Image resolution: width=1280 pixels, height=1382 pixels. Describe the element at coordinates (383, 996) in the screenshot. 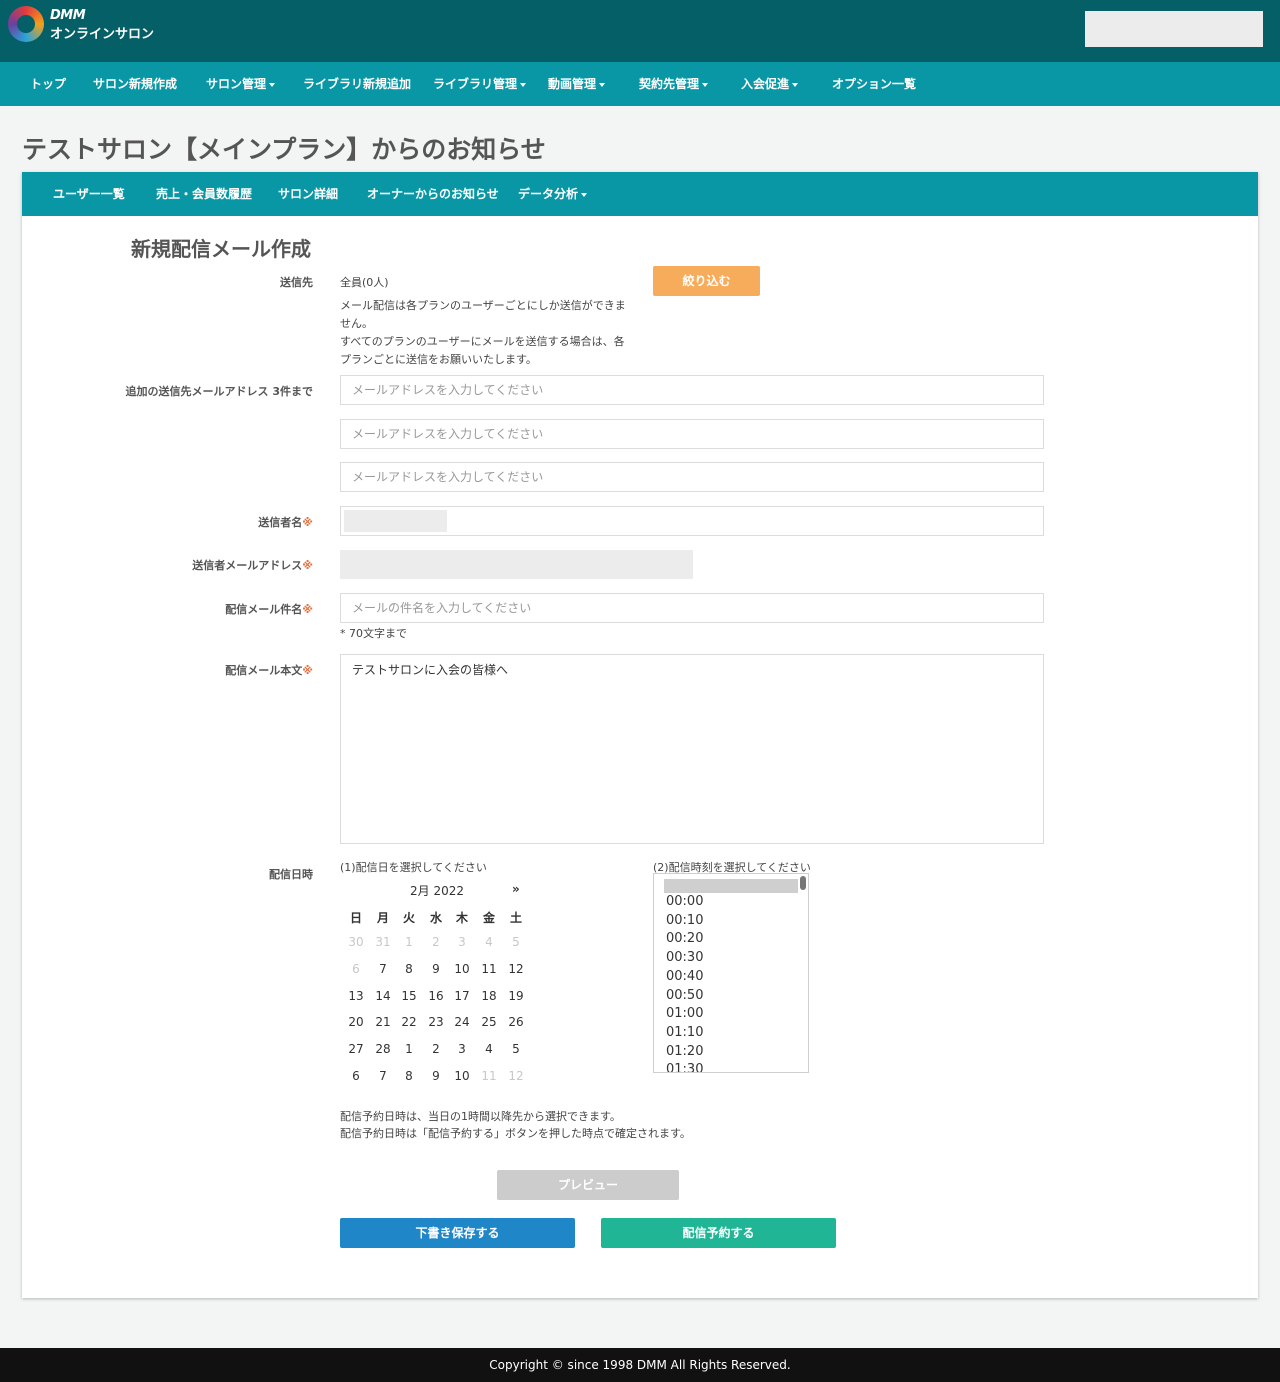

I see `calendar-day: 14` at that location.